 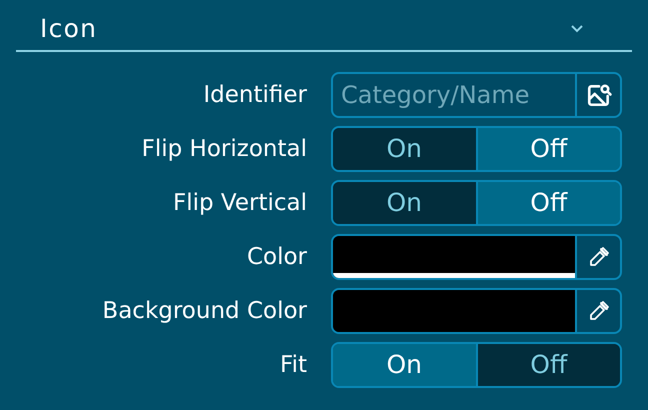 I want to click on field-label: Color, so click(x=276, y=257).